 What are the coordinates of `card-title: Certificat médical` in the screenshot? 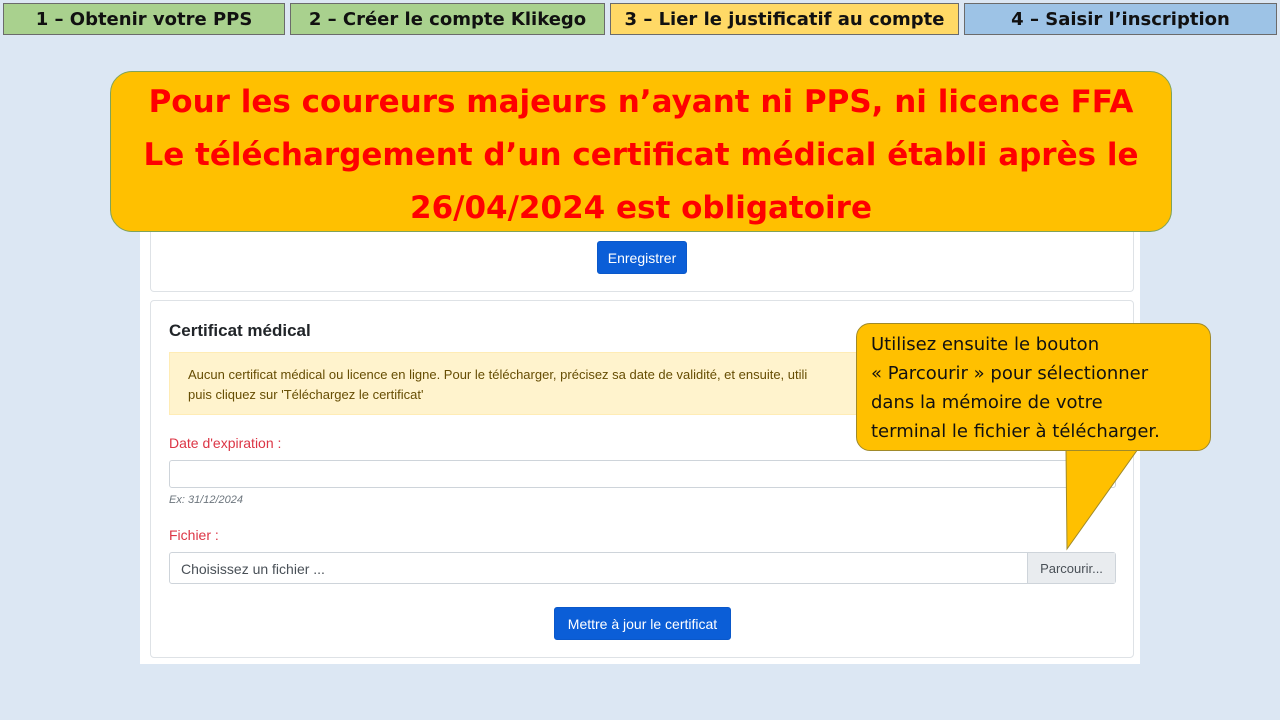 It's located at (240, 330).